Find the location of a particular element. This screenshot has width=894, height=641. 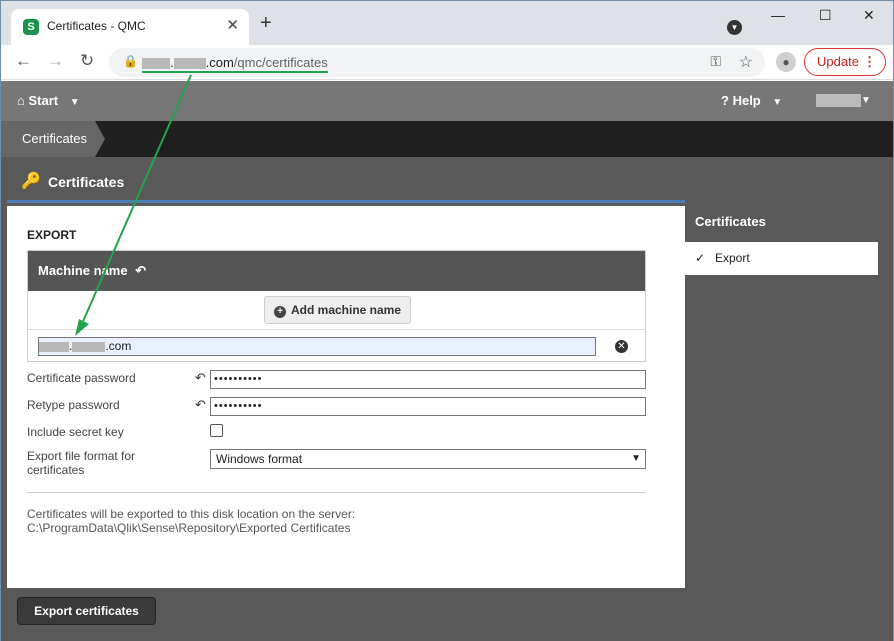

bookmark-star-icon: ☆ is located at coordinates (746, 62).